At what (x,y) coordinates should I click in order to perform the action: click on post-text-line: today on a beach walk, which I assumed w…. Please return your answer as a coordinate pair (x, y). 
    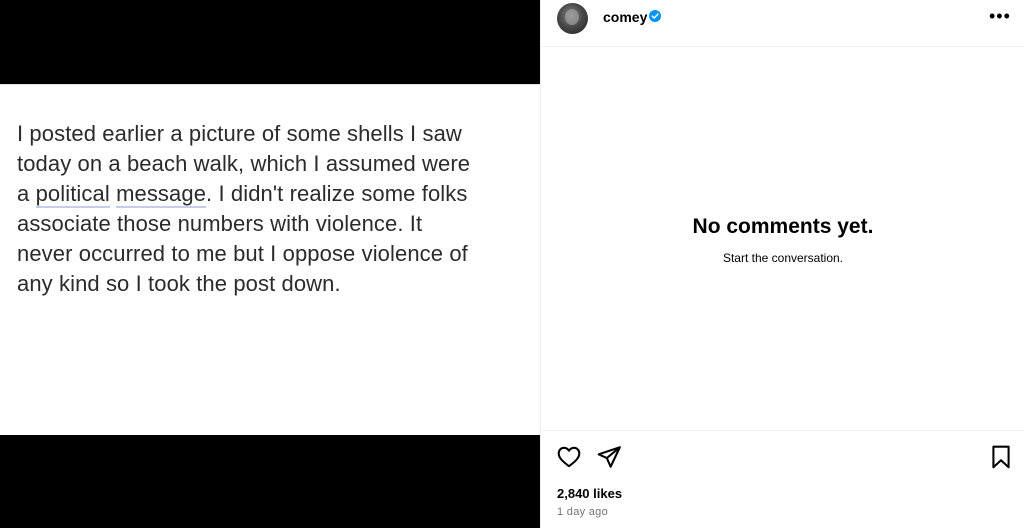
    Looking at the image, I should click on (244, 163).